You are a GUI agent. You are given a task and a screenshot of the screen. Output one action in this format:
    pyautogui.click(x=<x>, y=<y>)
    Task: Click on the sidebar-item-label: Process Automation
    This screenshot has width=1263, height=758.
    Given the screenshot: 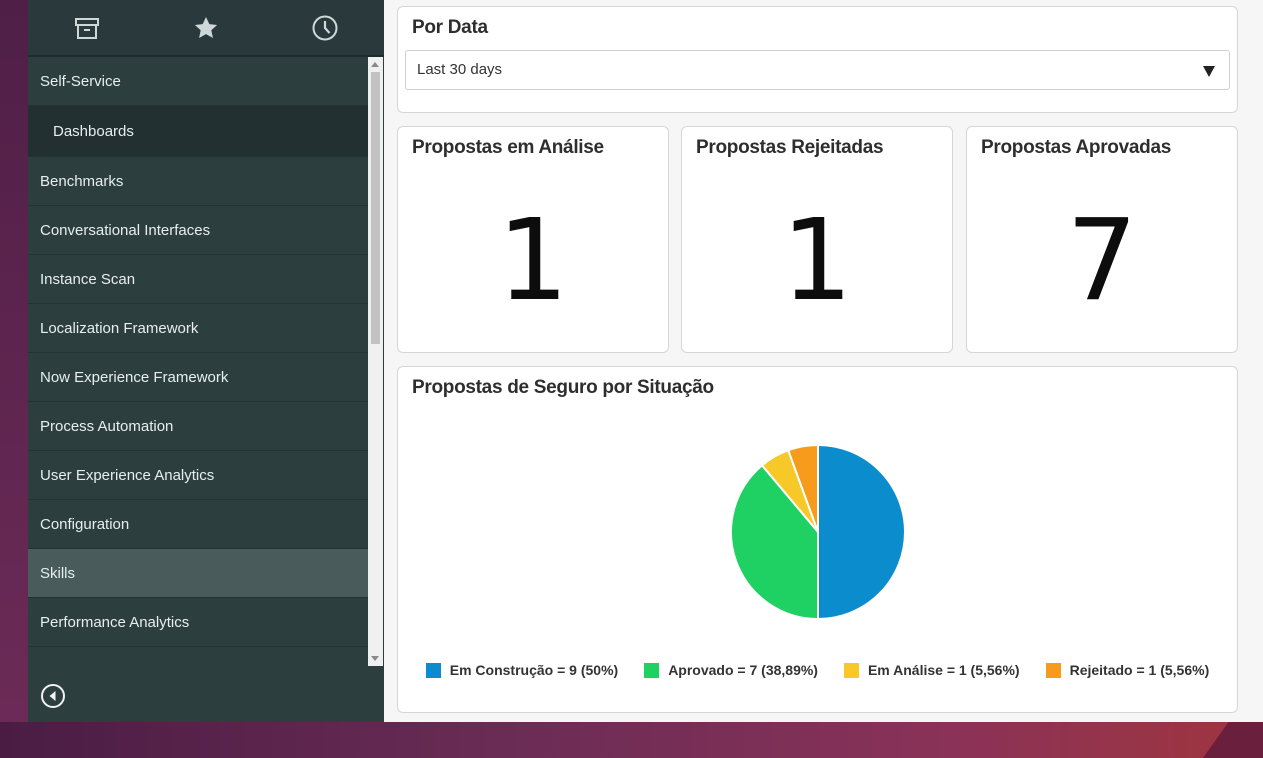 What is the action you would take?
    pyautogui.click(x=107, y=426)
    